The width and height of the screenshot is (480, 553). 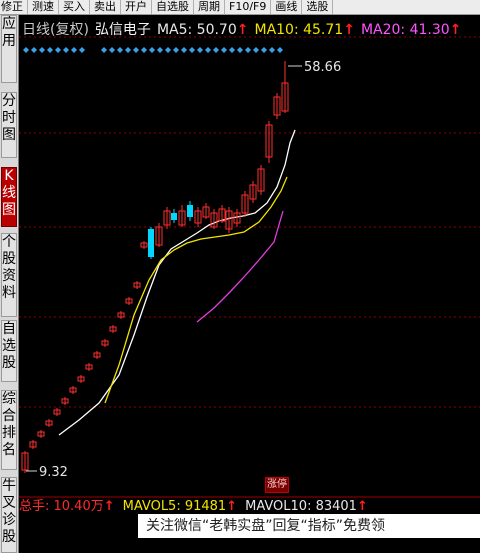 What do you see at coordinates (9, 486) in the screenshot?
I see `sidebar-tab-char: 牛` at bounding box center [9, 486].